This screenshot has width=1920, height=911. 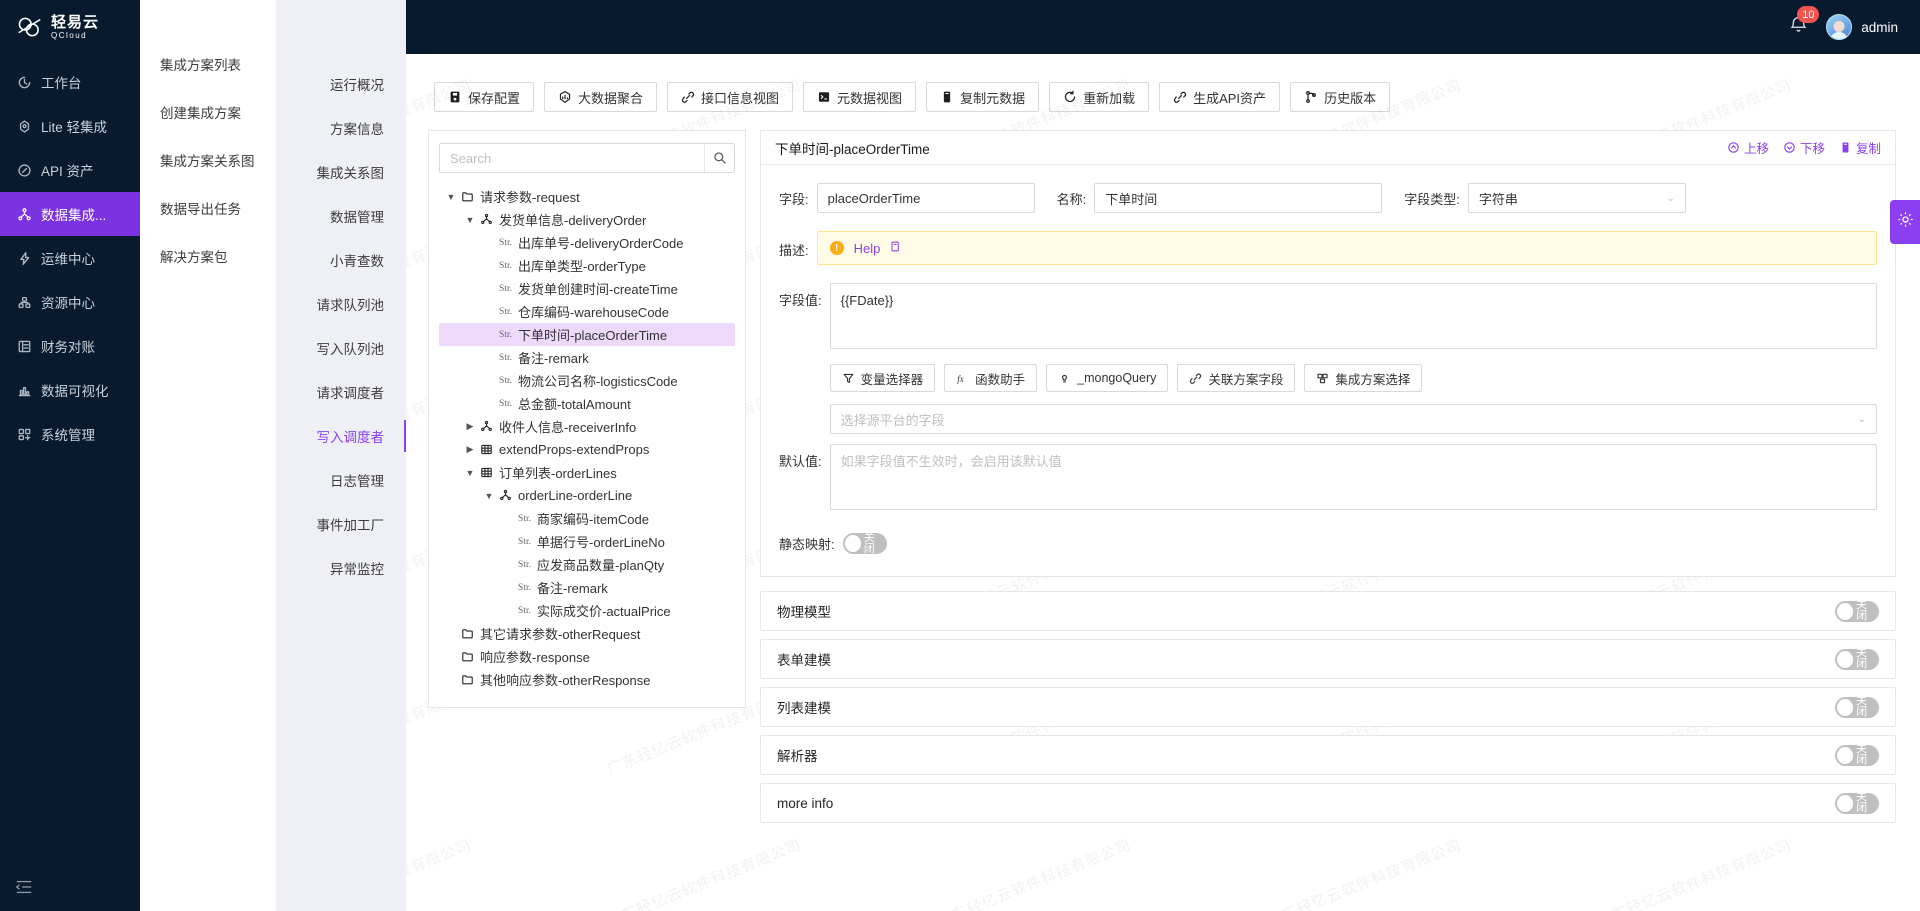 What do you see at coordinates (991, 378) in the screenshot?
I see `value-chip-2: fx 函数助手` at bounding box center [991, 378].